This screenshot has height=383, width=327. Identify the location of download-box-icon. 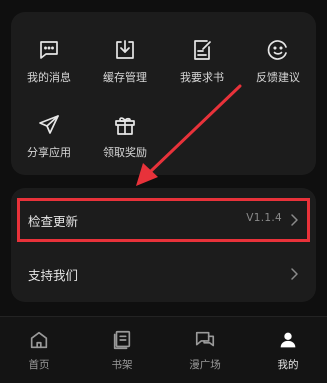
(125, 50).